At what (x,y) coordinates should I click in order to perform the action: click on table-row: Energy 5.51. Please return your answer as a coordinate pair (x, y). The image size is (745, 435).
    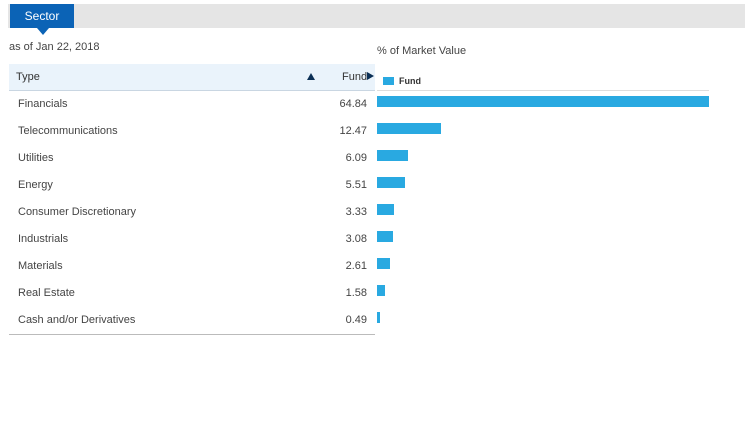
    Looking at the image, I should click on (192, 185).